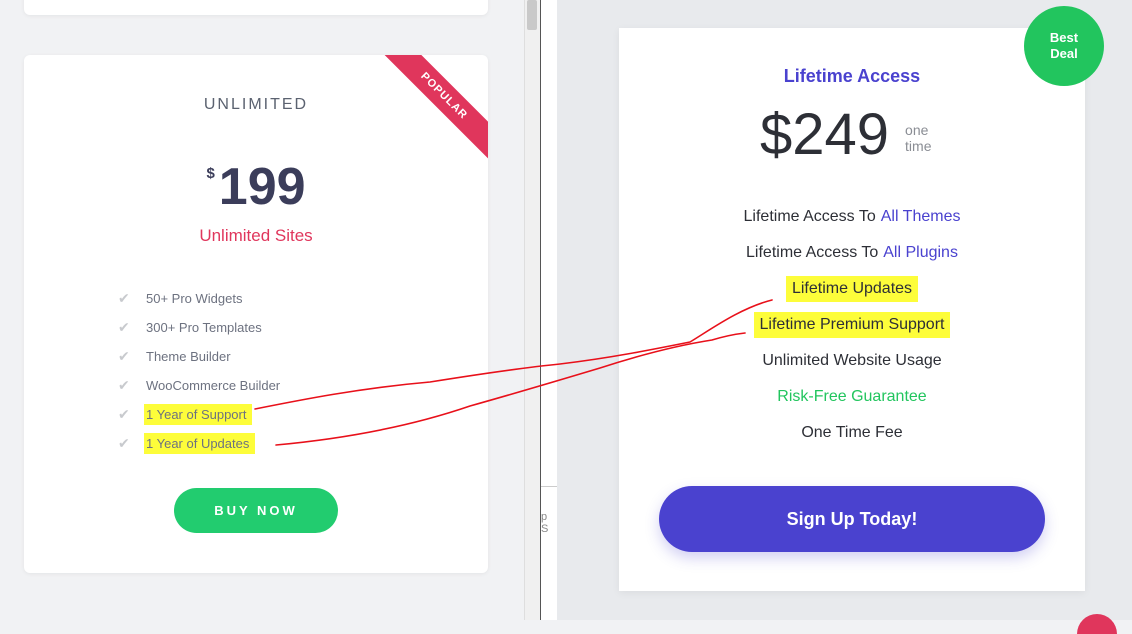  I want to click on vertical-scrollbar, so click(532, 310).